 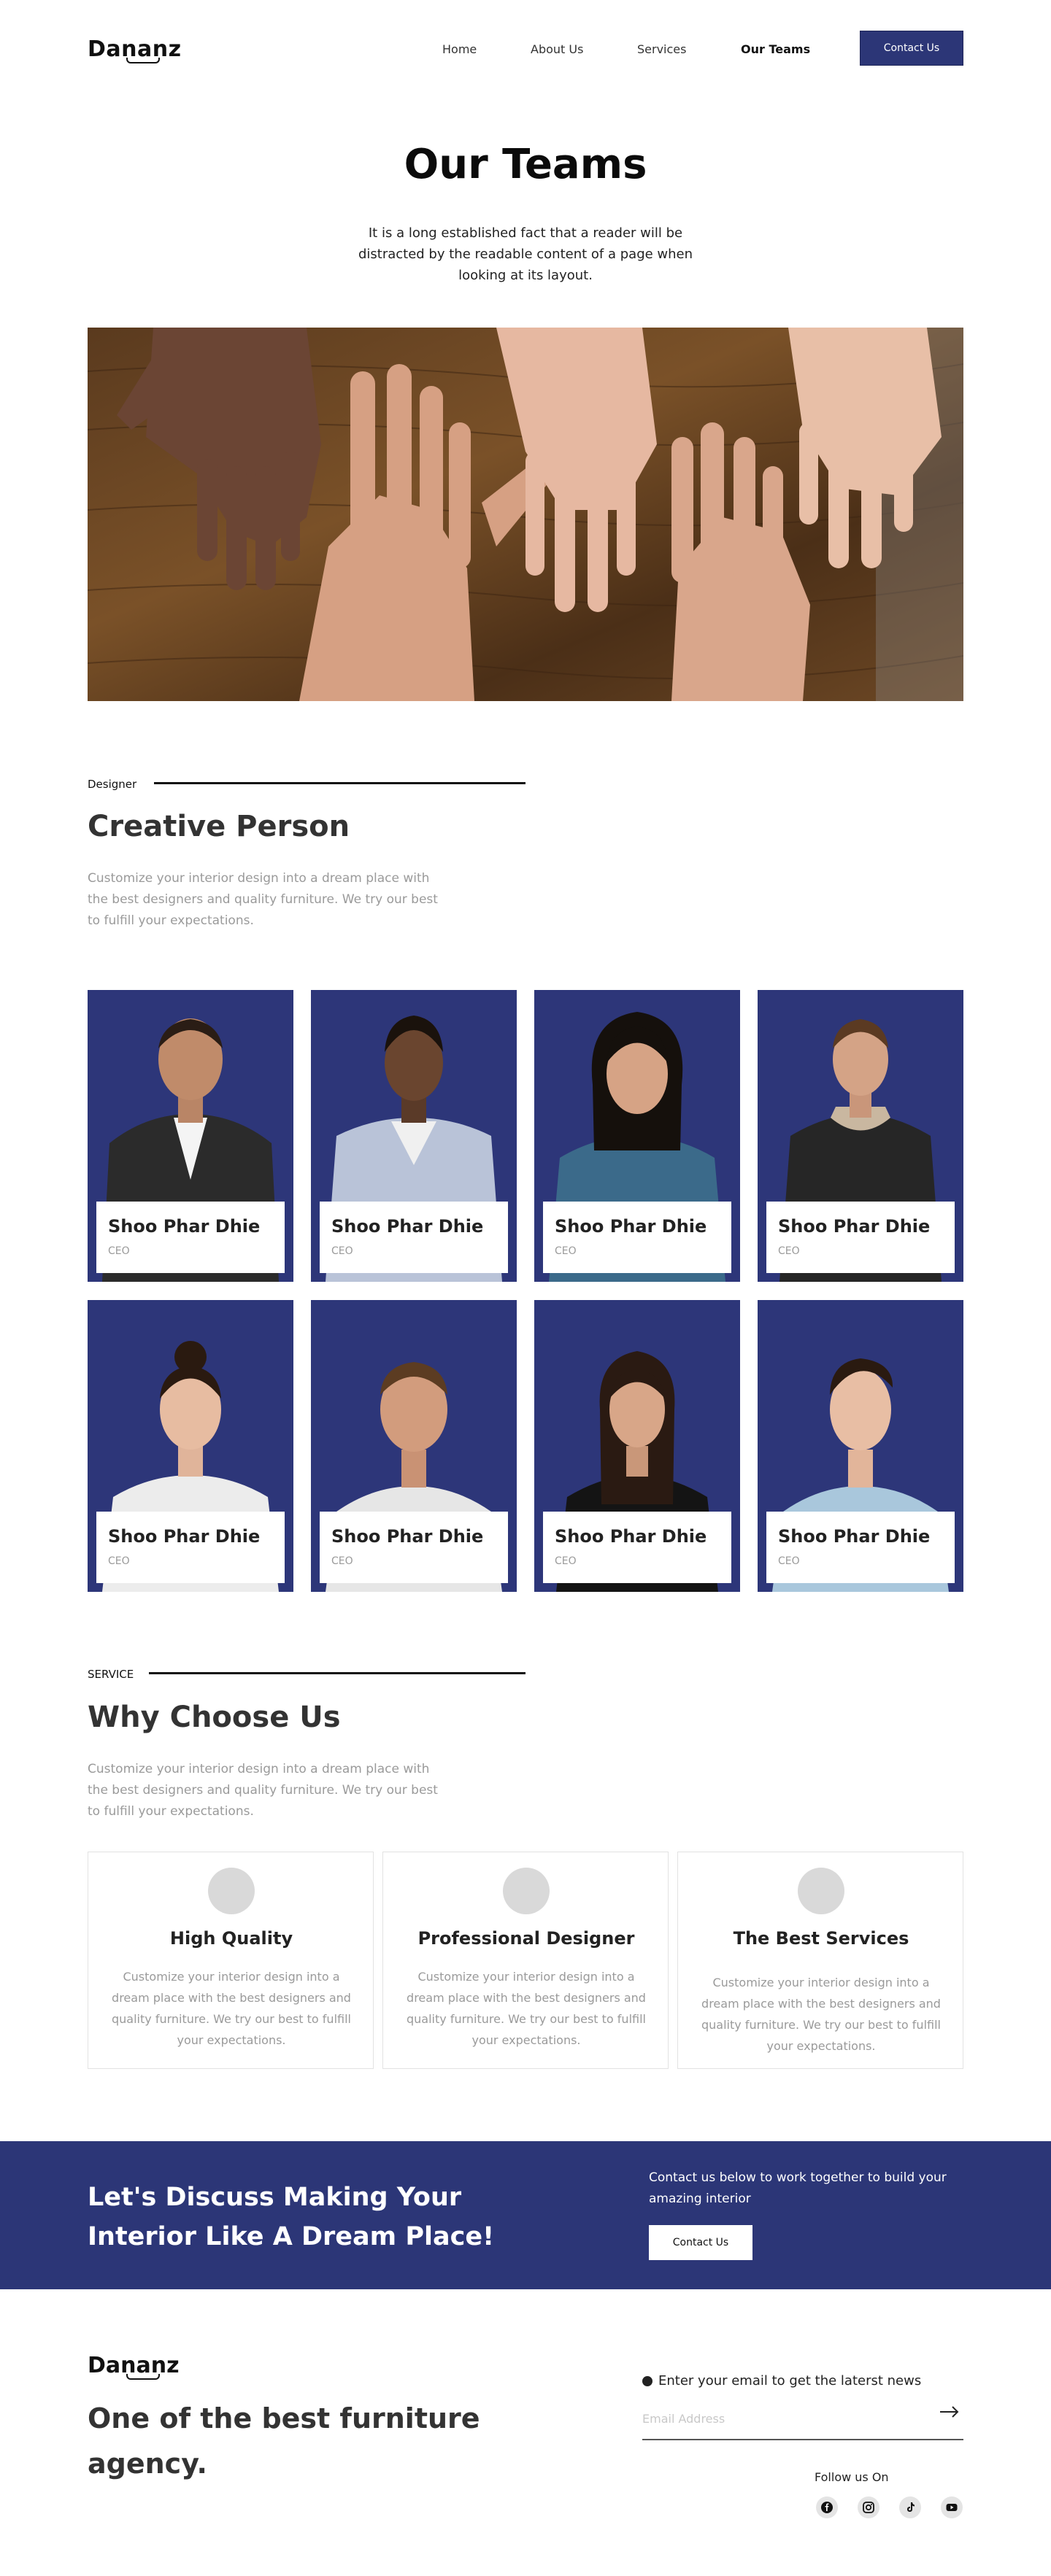 I want to click on nav-link-about-us: About Us, so click(x=557, y=49).